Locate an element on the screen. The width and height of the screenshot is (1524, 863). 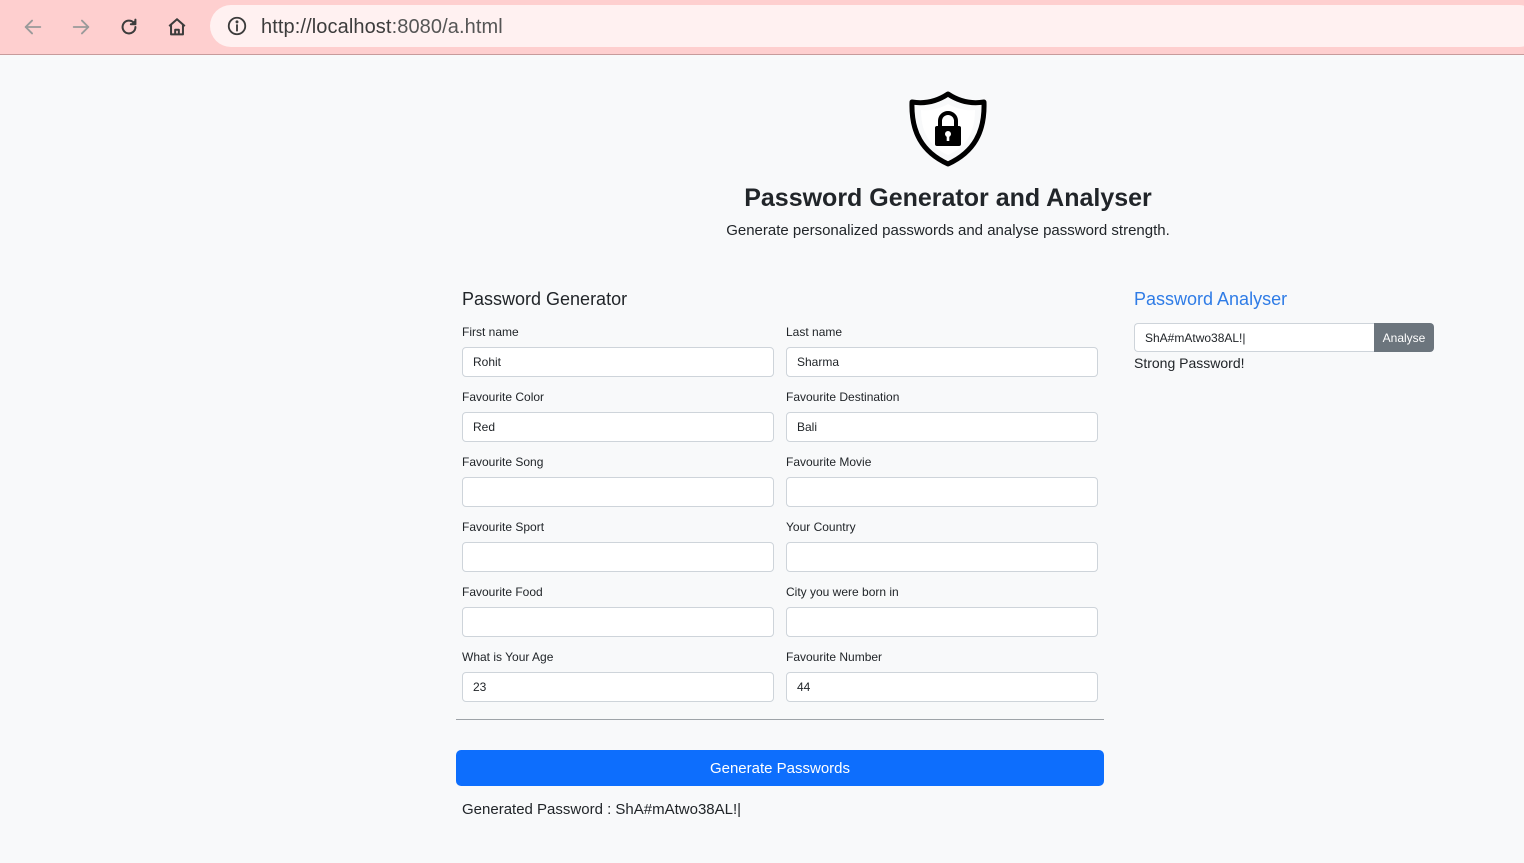
page-title: Password Generator and Analyser is located at coordinates (948, 198).